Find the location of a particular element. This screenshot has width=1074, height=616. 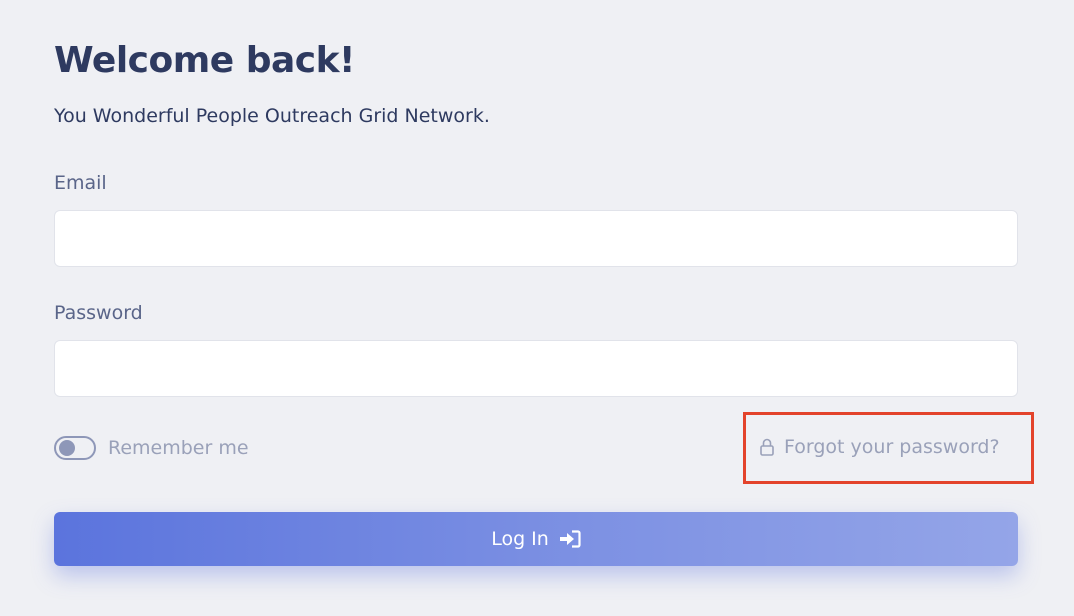

sign-in-icon is located at coordinates (570, 539).